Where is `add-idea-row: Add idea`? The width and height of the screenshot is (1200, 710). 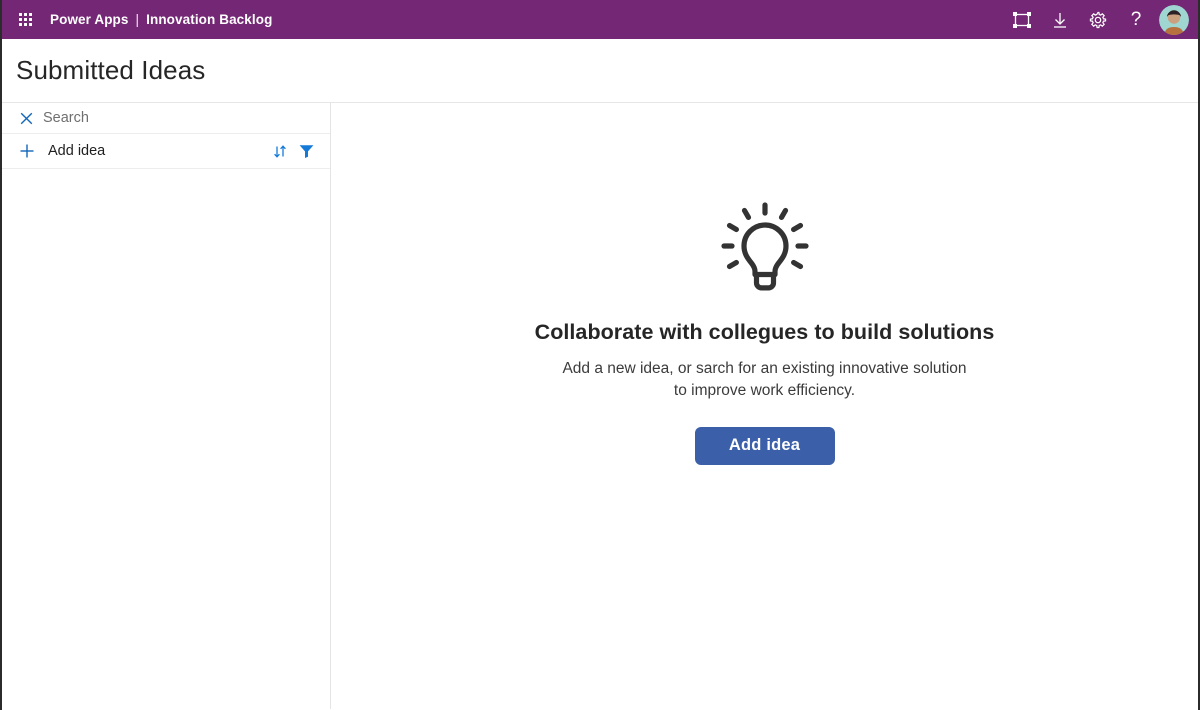 add-idea-row: Add idea is located at coordinates (166, 151).